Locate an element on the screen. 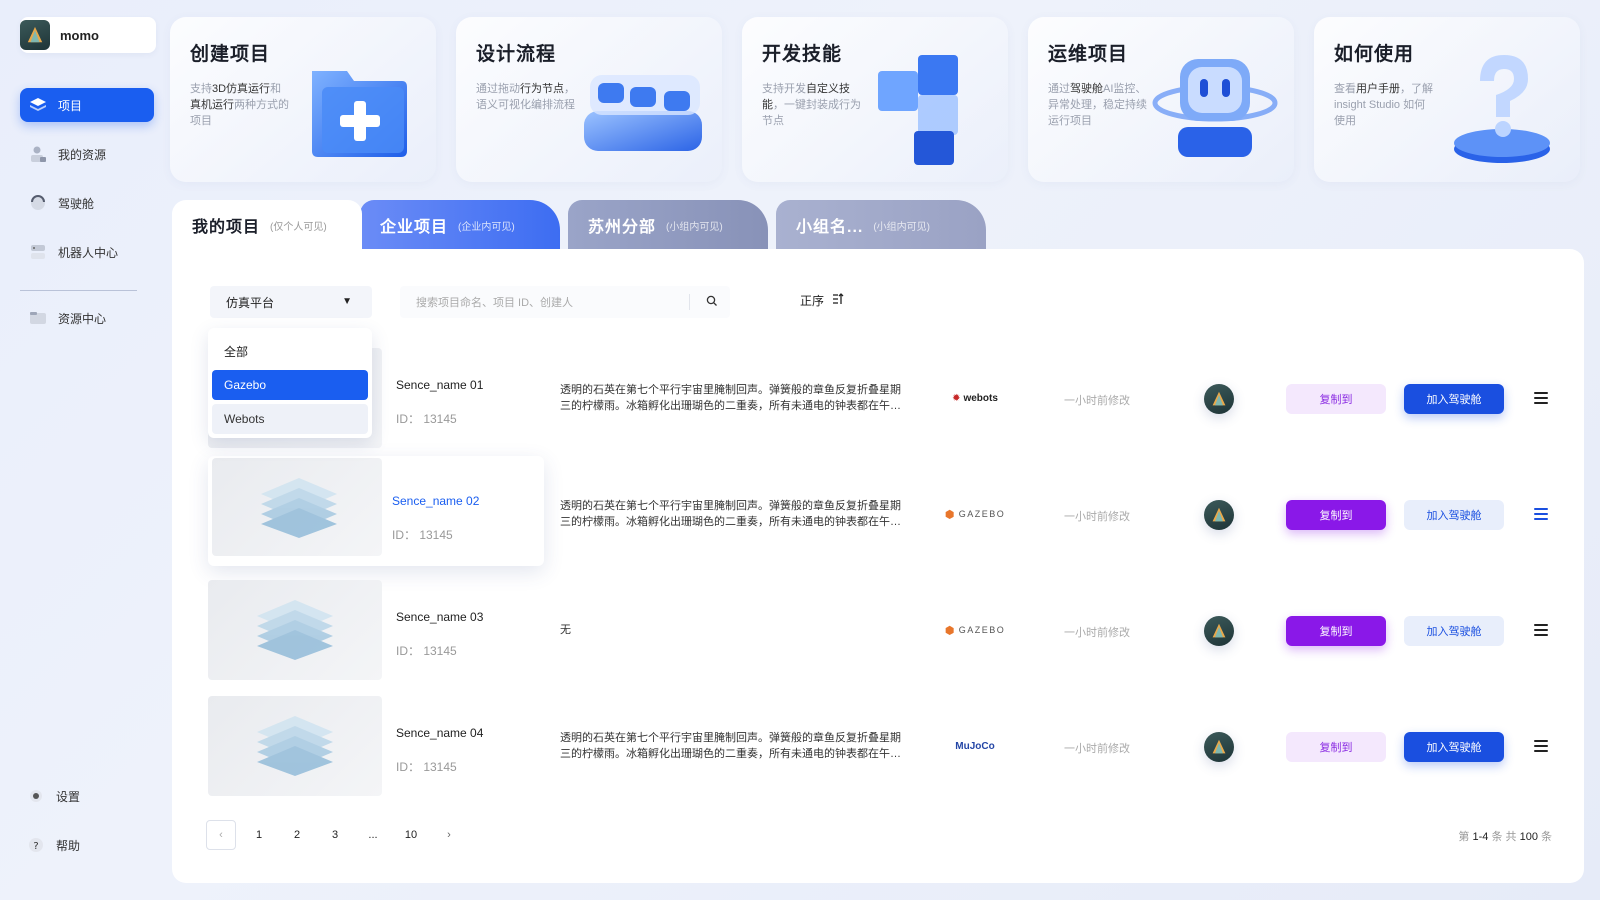 This screenshot has width=1600, height=900. page-button: 2 is located at coordinates (297, 835).